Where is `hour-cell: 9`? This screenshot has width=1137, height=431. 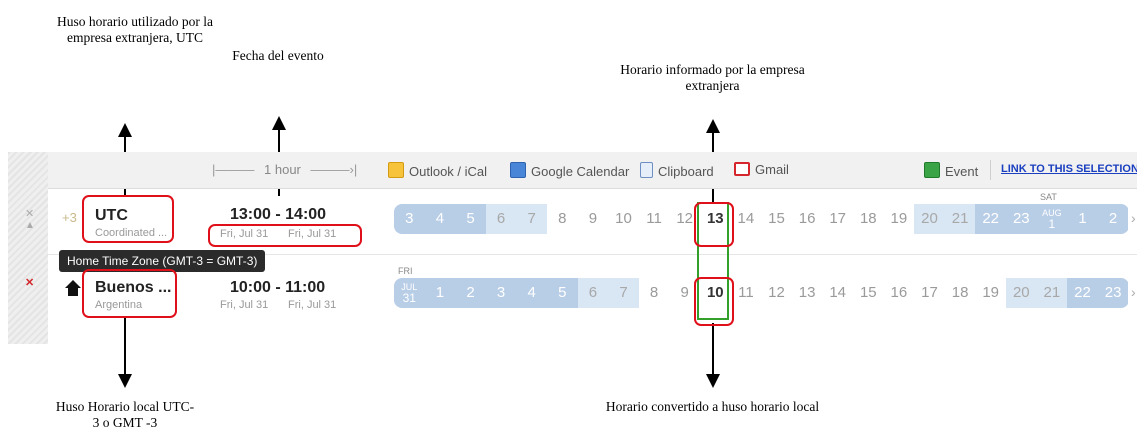 hour-cell: 9 is located at coordinates (593, 219).